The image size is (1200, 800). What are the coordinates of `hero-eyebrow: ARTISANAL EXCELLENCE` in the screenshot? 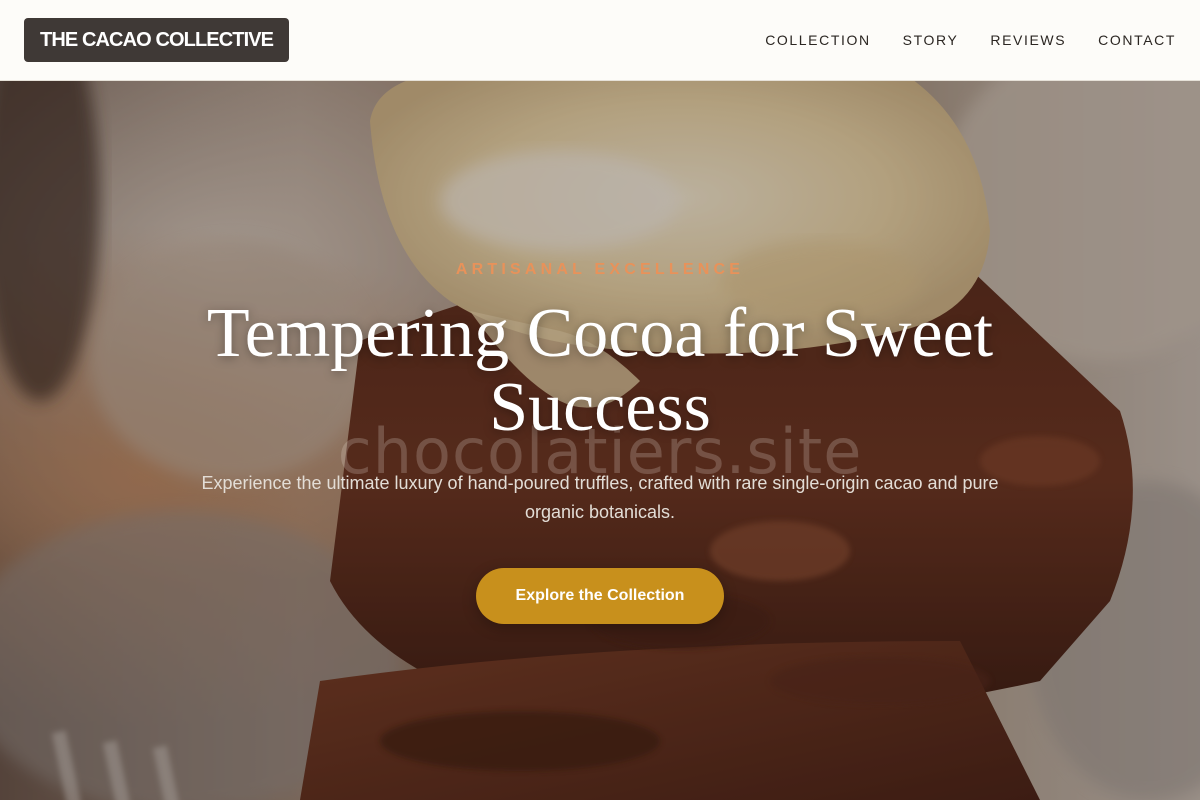 It's located at (600, 269).